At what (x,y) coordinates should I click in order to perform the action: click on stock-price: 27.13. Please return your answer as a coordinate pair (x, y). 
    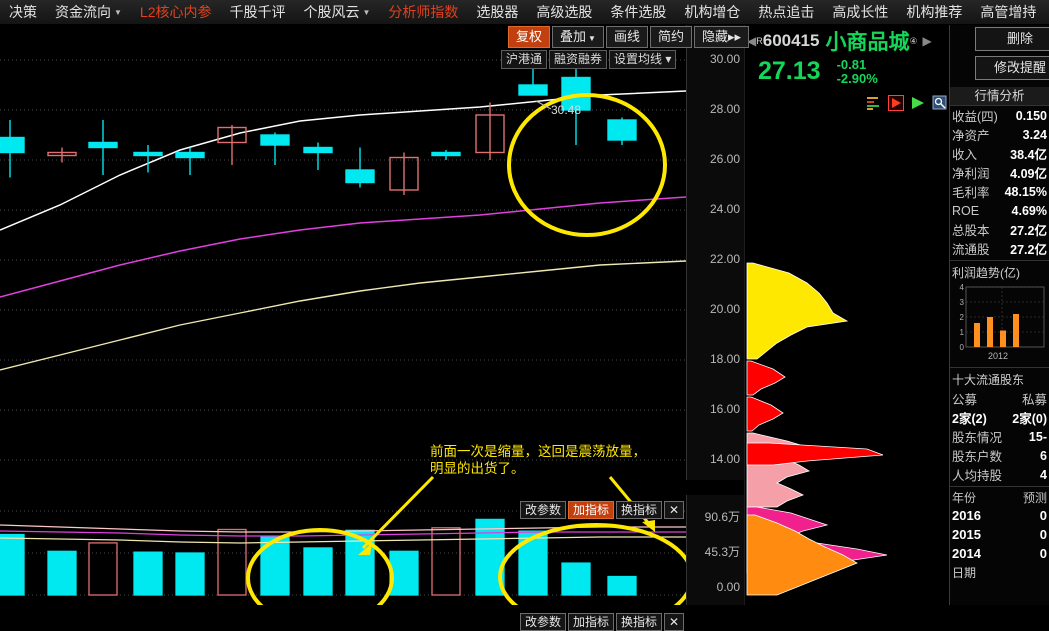
    Looking at the image, I should click on (789, 71).